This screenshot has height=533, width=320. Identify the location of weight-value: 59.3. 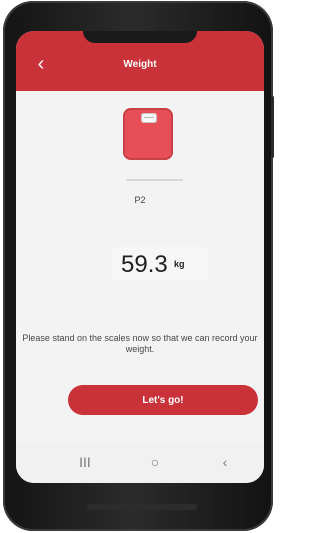
(144, 264).